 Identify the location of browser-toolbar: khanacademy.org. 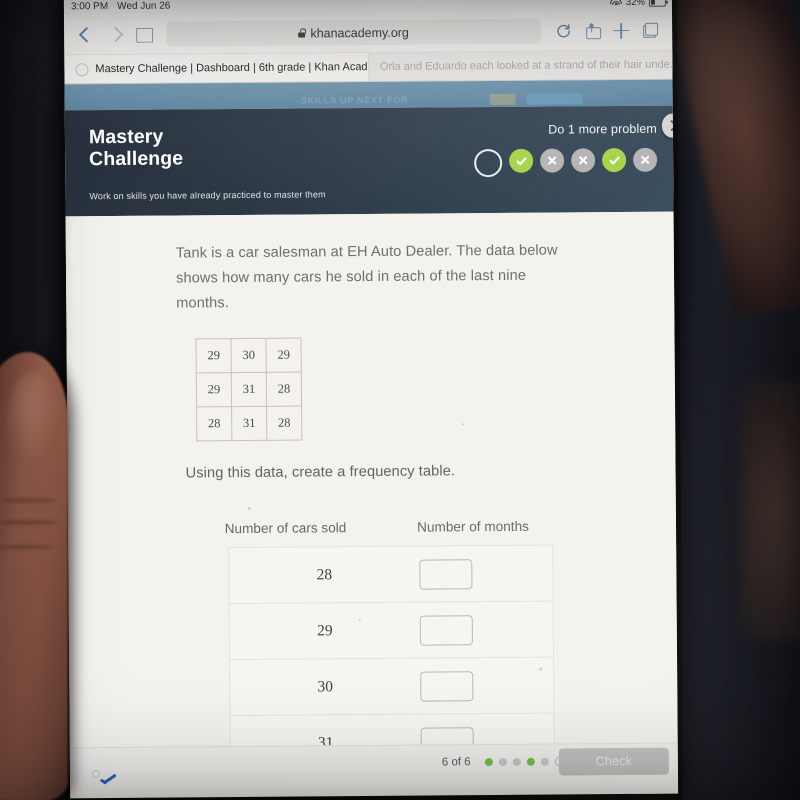
(368, 33).